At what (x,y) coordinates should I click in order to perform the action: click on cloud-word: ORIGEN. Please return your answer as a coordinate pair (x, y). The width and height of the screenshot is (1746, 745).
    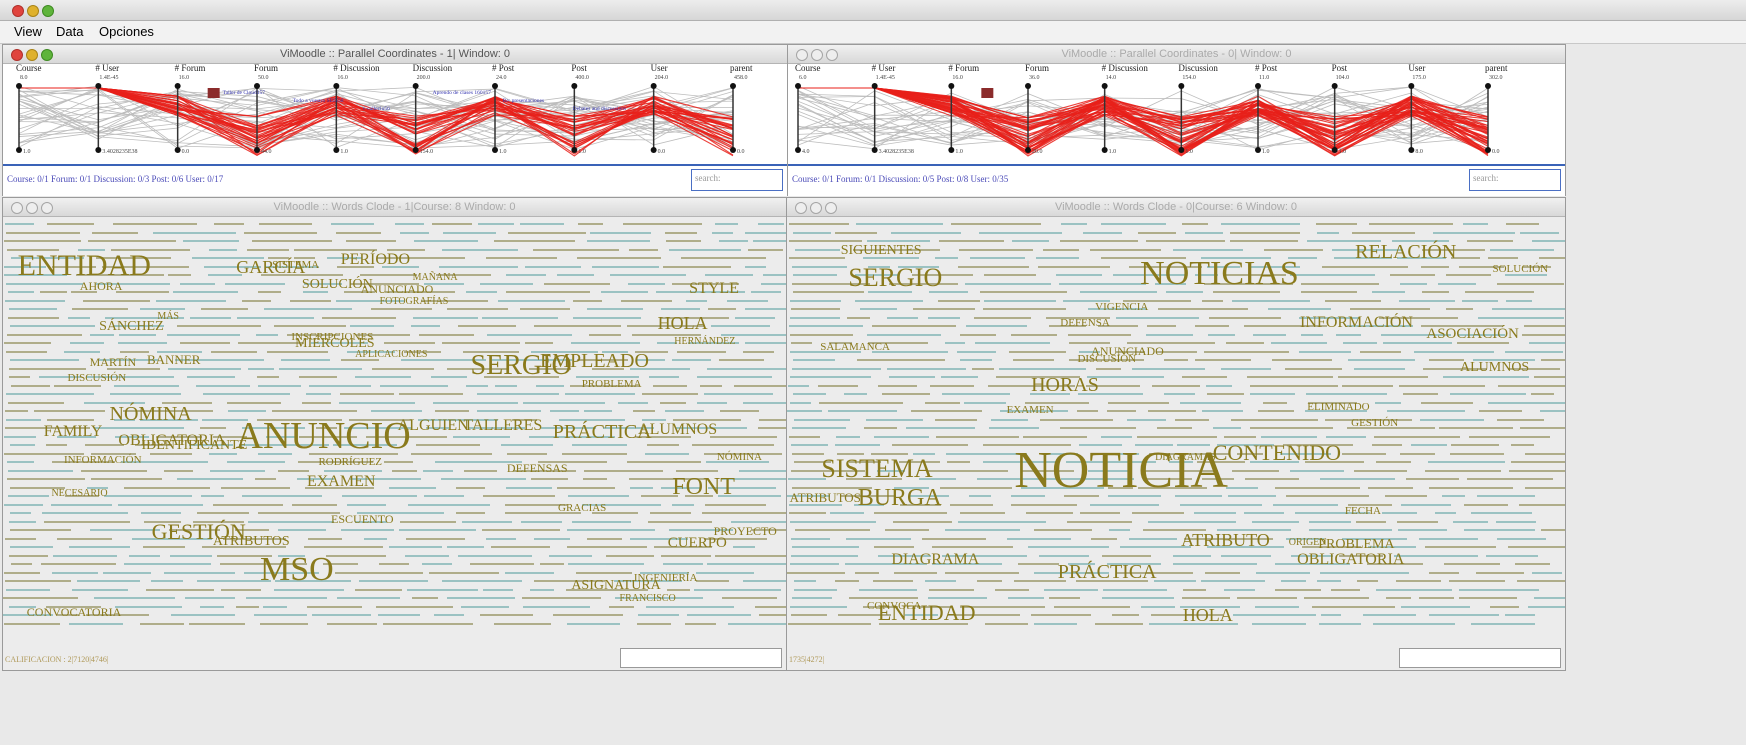
    Looking at the image, I should click on (1308, 543).